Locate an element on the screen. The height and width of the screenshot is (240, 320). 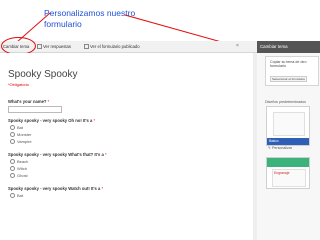
published-form-icon is located at coordinates (86, 47).